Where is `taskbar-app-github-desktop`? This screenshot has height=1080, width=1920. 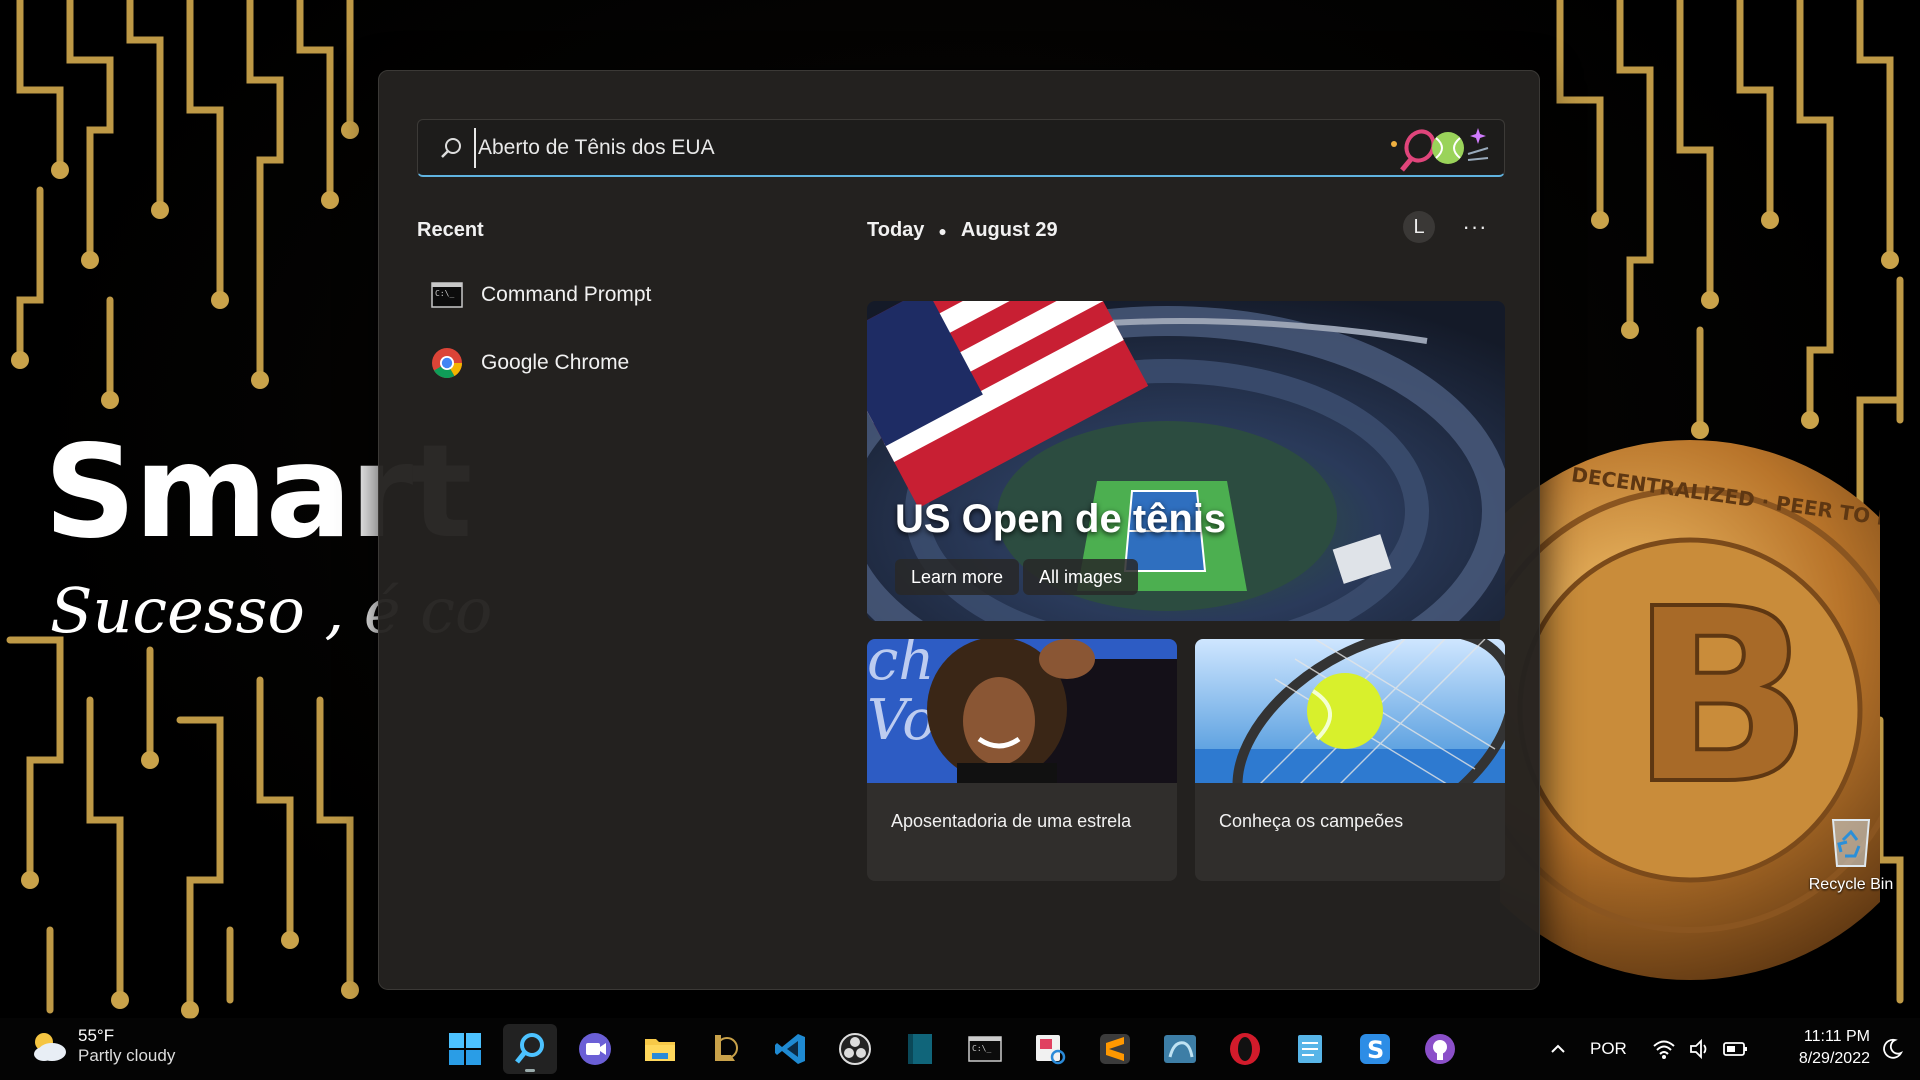 taskbar-app-github-desktop is located at coordinates (1440, 1049).